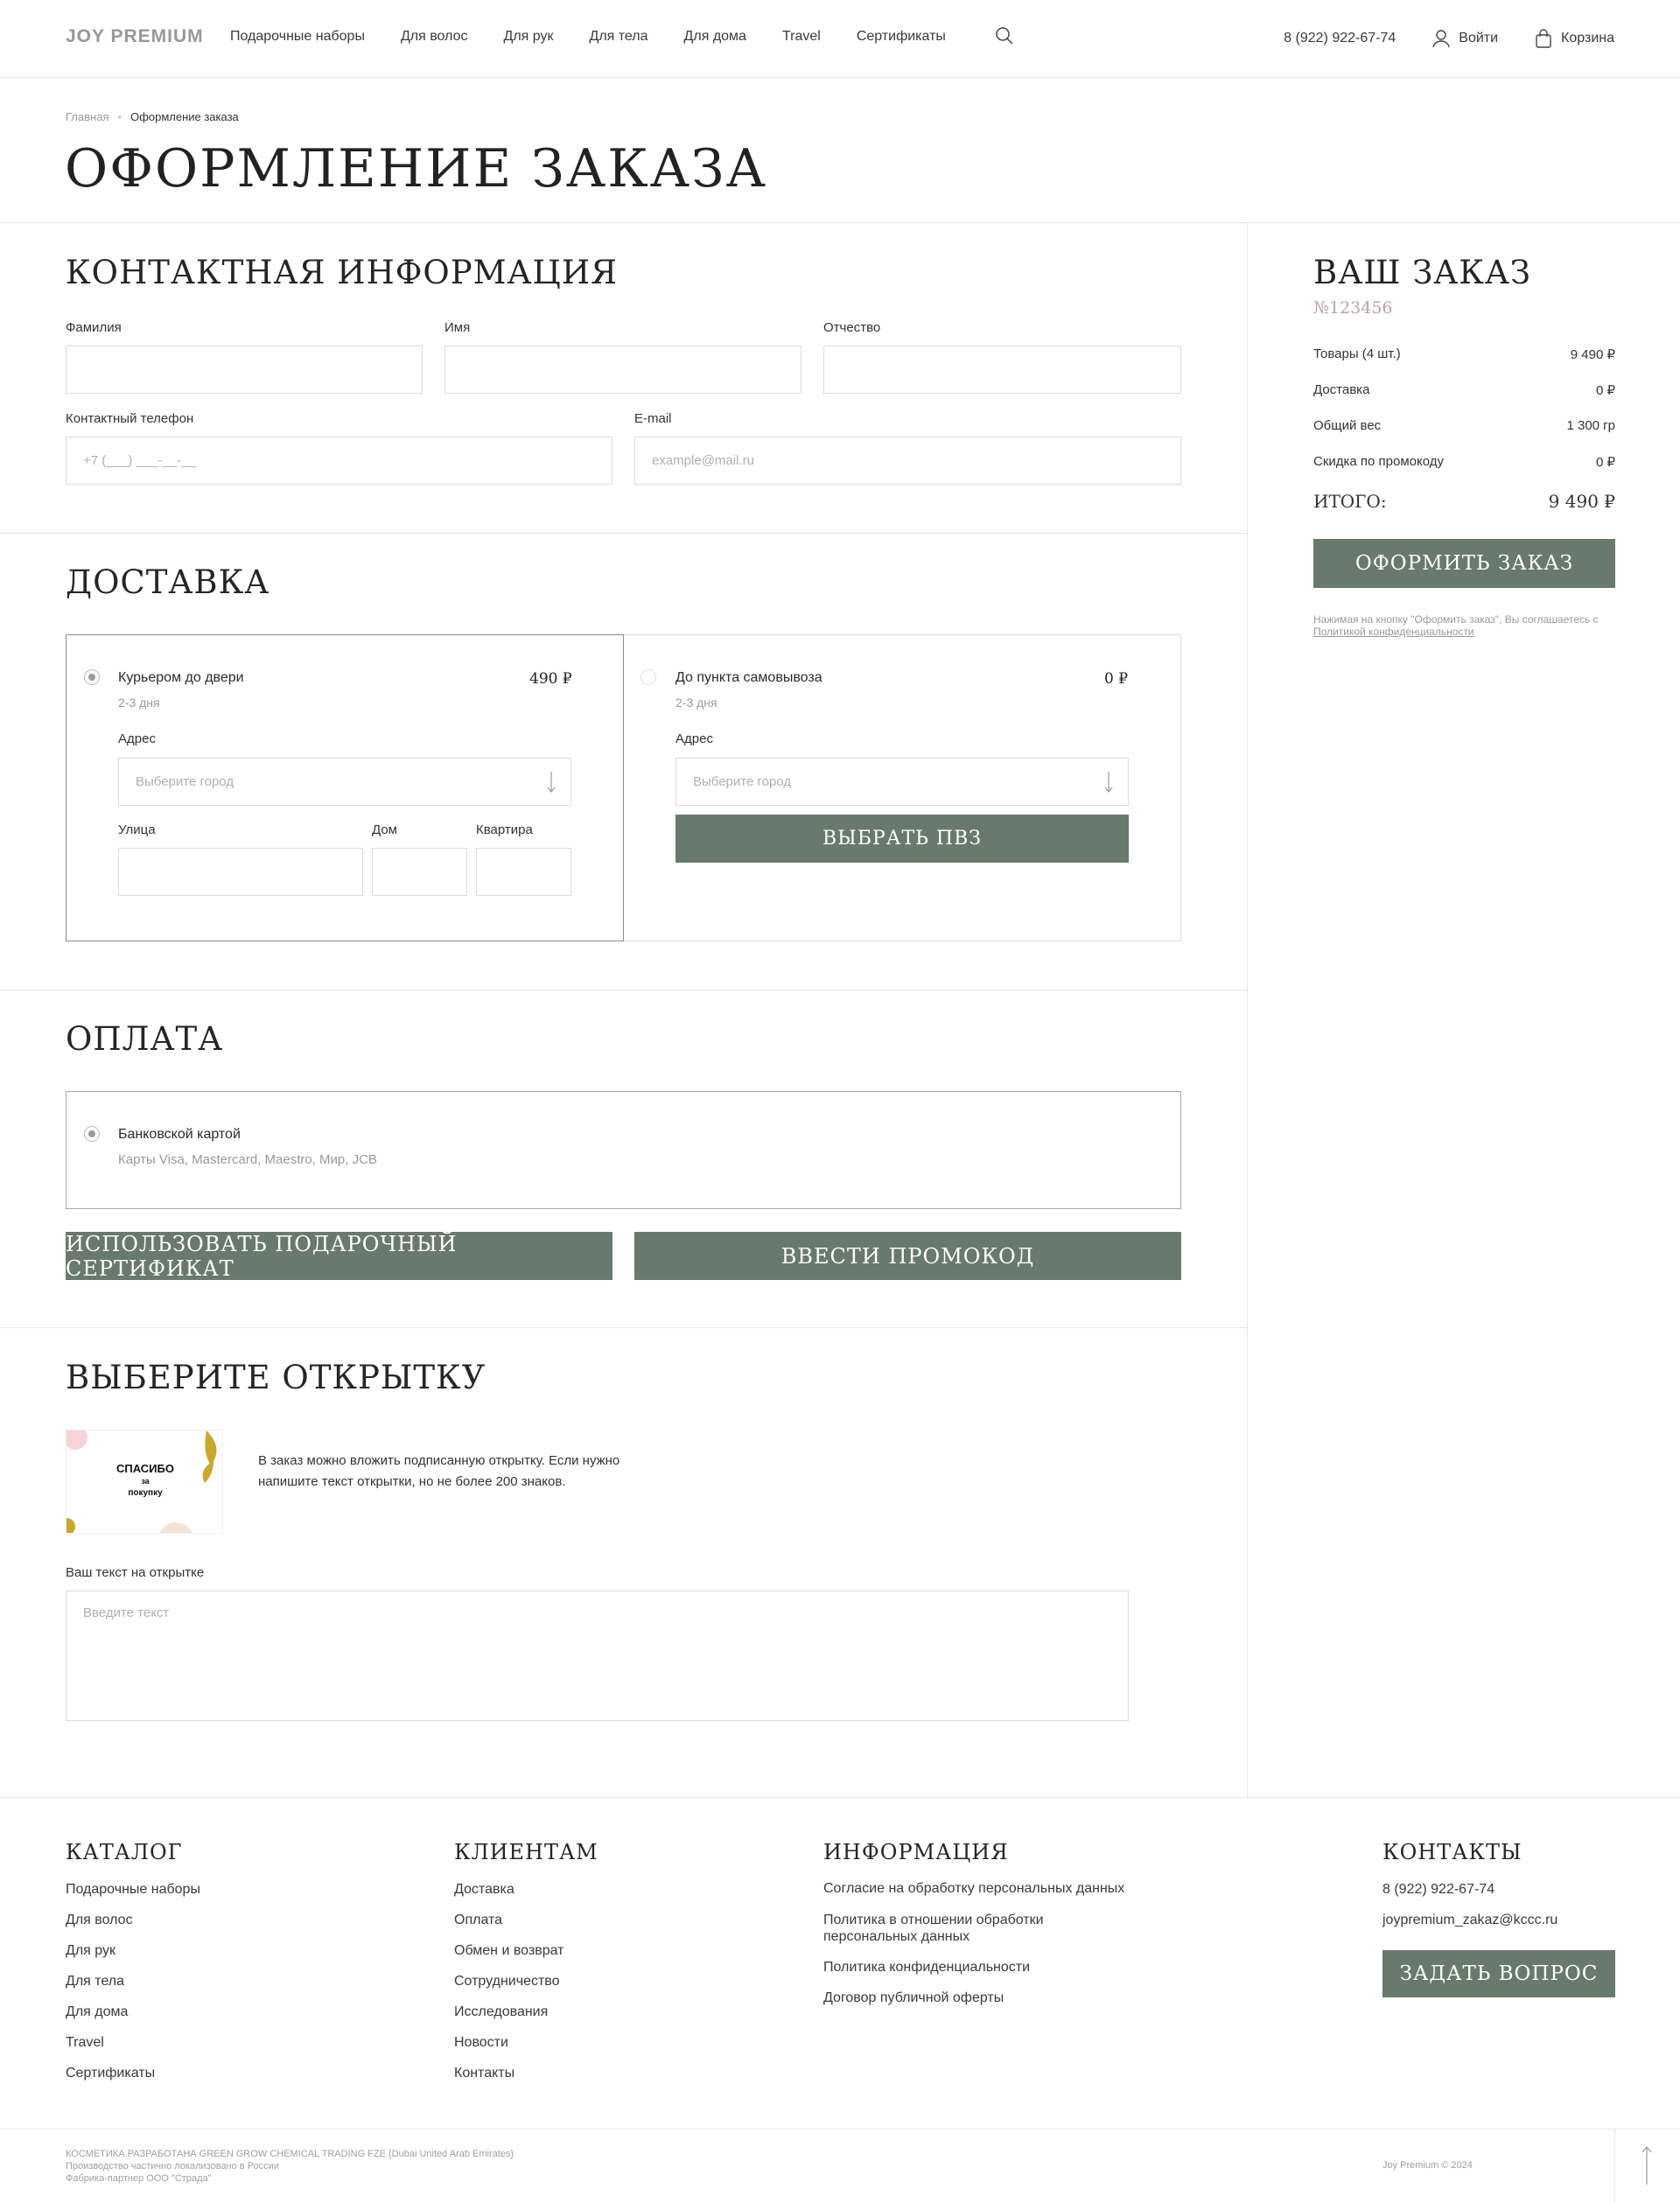  I want to click on breadcrumb-home: Главная, so click(87, 117).